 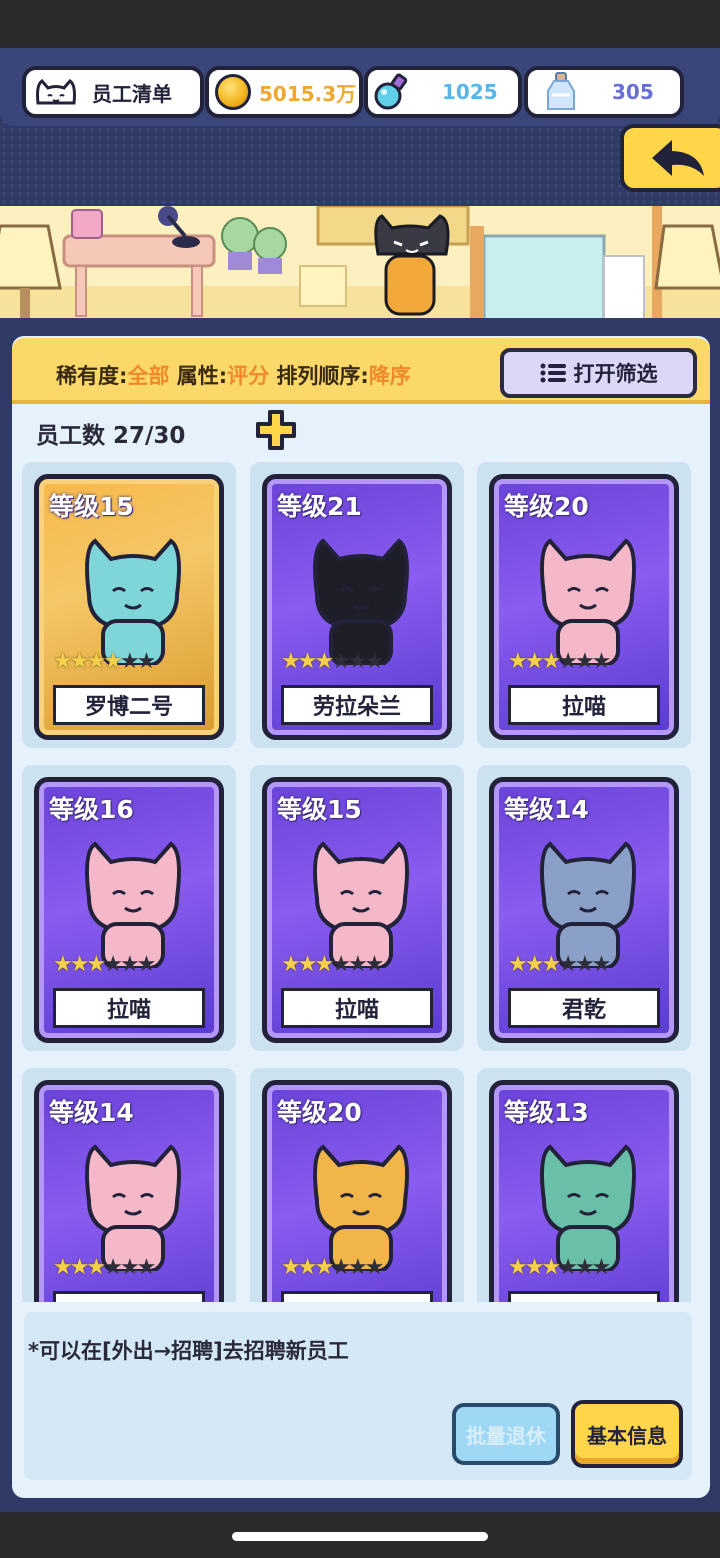 I want to click on staff-card: 等级15 ★★★★★★ 罗博二号, so click(x=129, y=607).